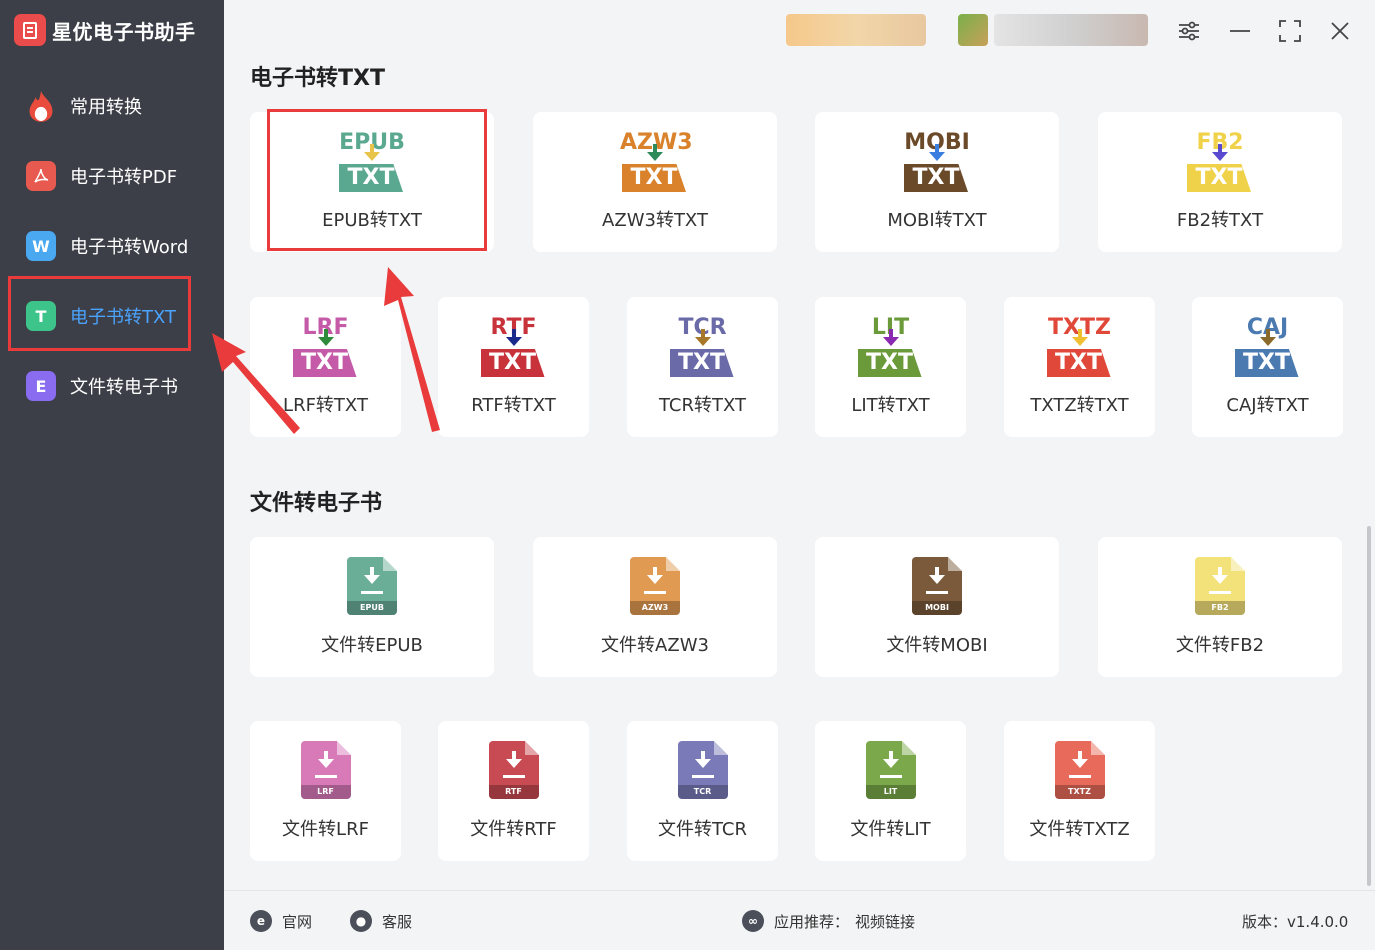 The image size is (1375, 950). What do you see at coordinates (1079, 770) in the screenshot?
I see `txtz-file-icon: TXTZ` at bounding box center [1079, 770].